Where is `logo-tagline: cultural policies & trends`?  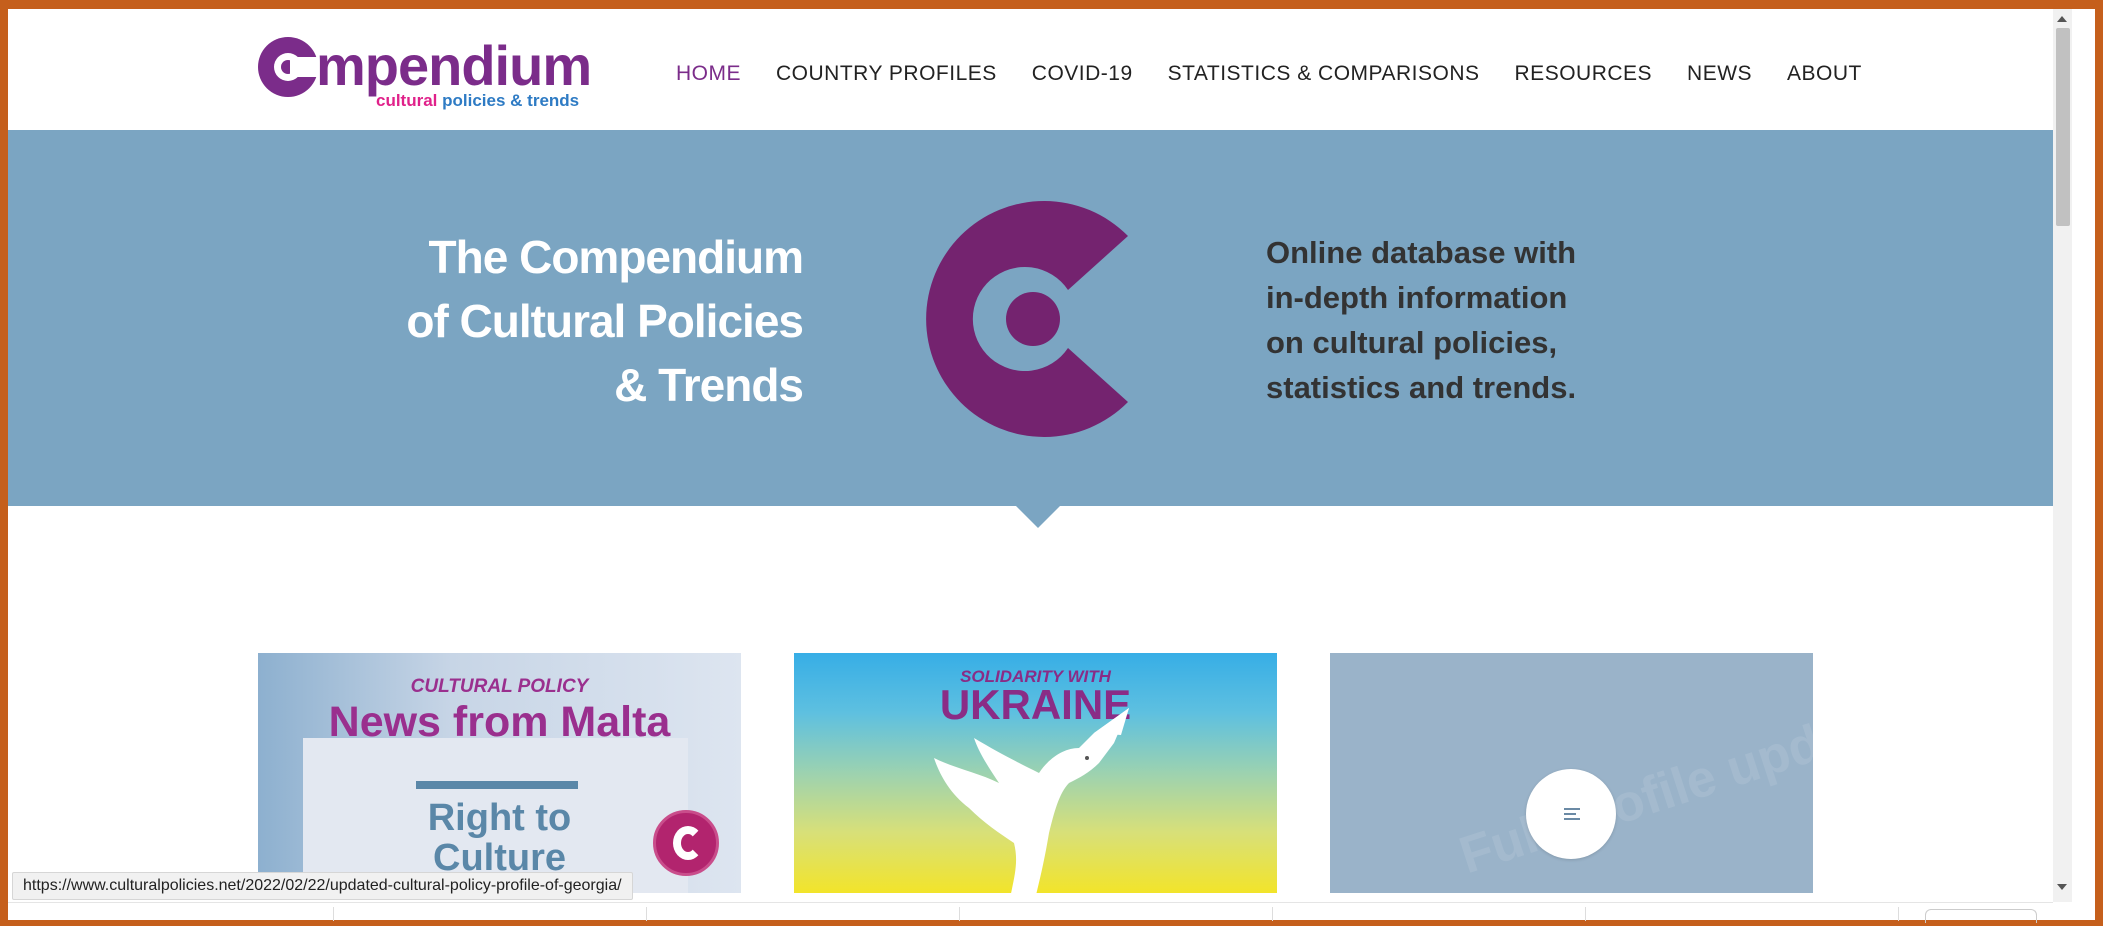 logo-tagline: cultural policies & trends is located at coordinates (477, 101).